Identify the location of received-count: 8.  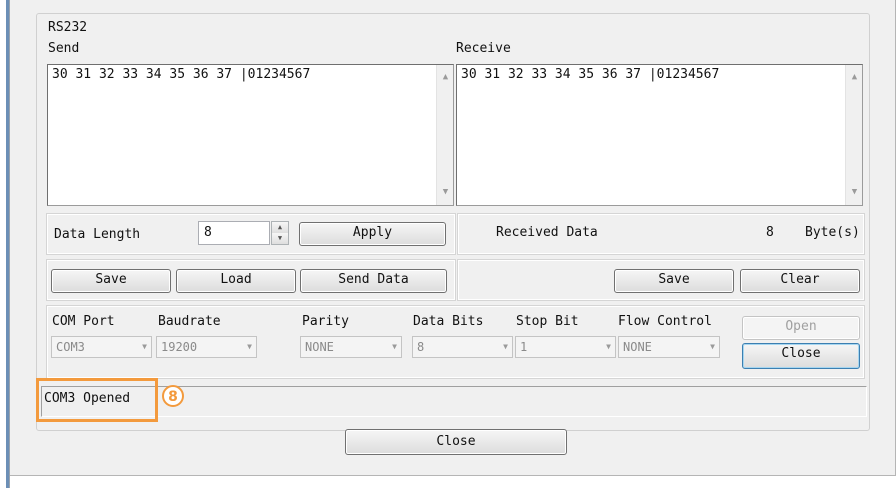
(770, 232).